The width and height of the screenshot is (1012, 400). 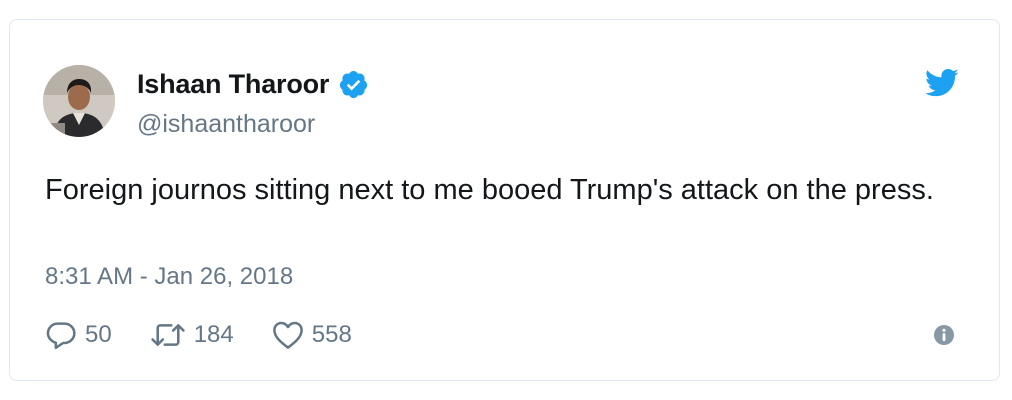 I want to click on reply-button: 50, so click(x=78, y=335).